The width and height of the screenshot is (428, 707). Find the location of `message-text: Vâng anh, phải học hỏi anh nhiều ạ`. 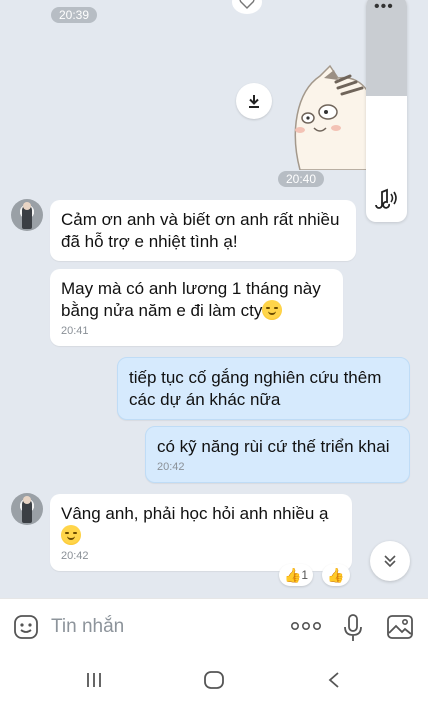

message-text: Vâng anh, phải học hỏi anh nhiều ạ is located at coordinates (195, 513).